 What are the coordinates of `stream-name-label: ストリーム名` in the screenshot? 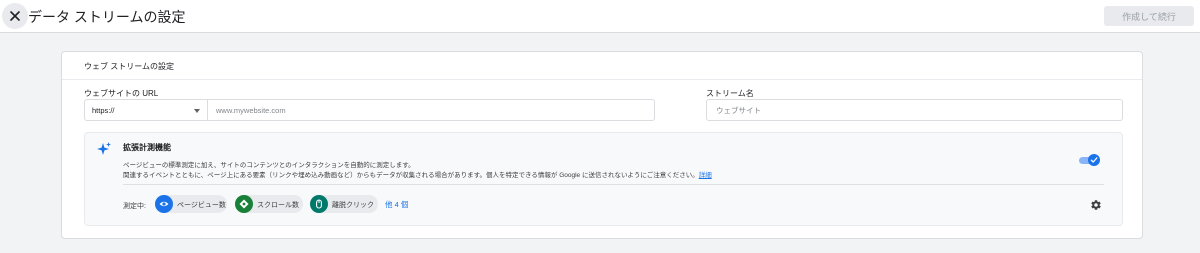 It's located at (730, 93).